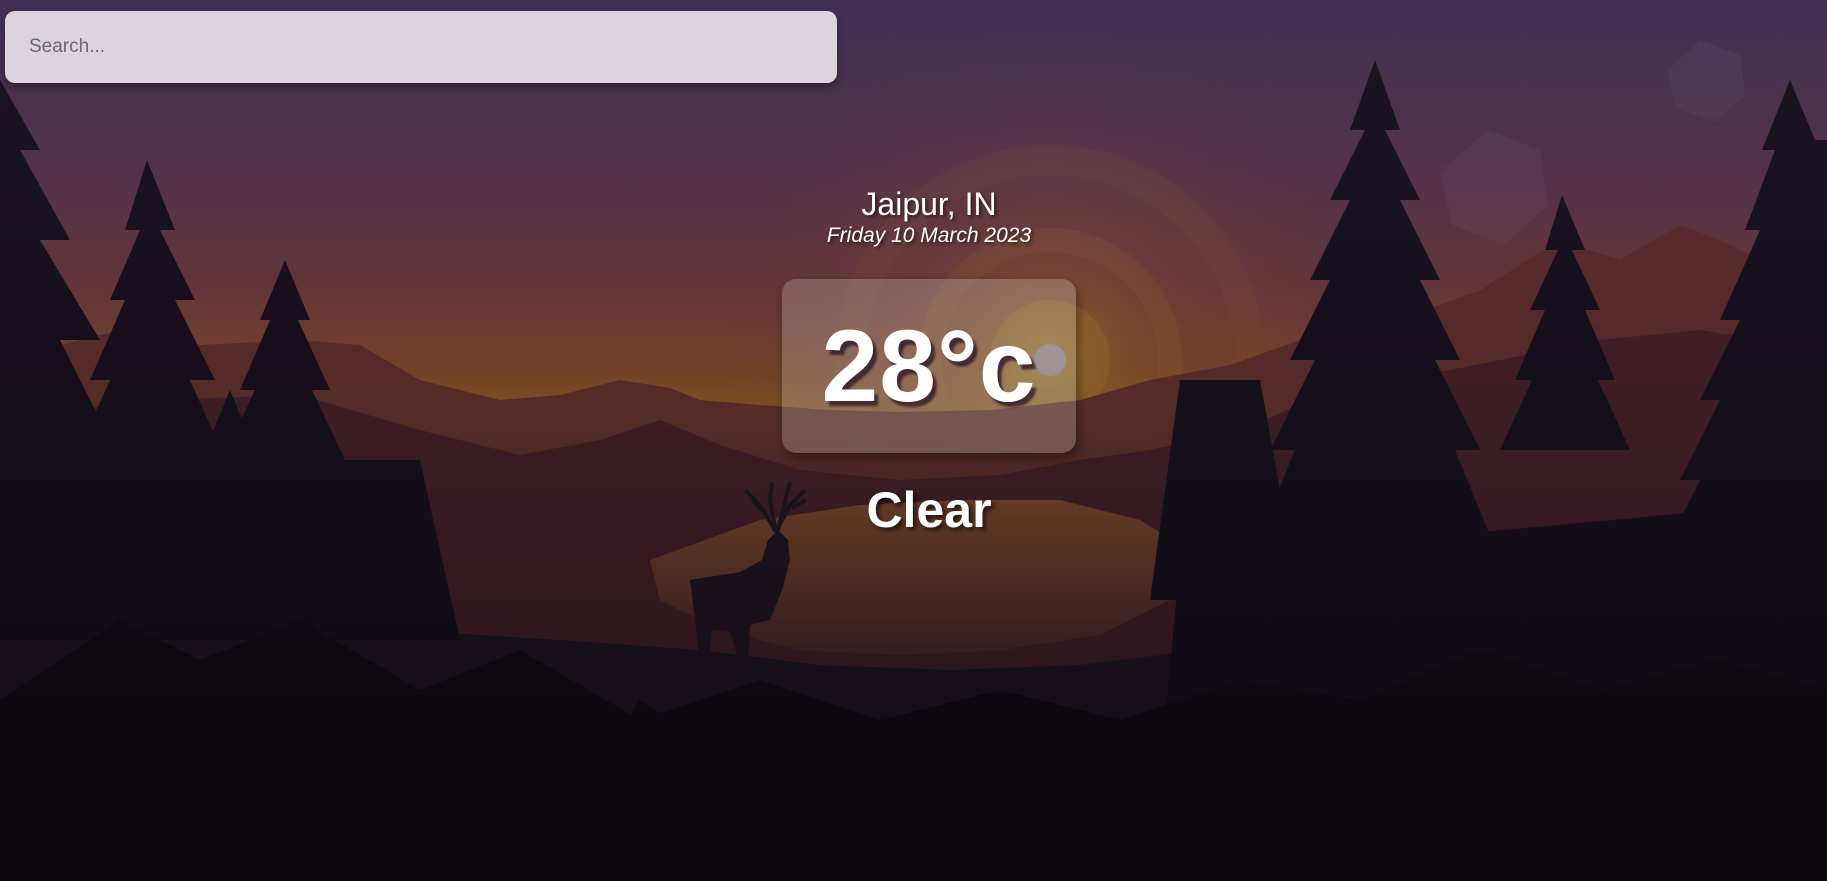  Describe the element at coordinates (929, 510) in the screenshot. I see `weather-condition: Clear` at that location.